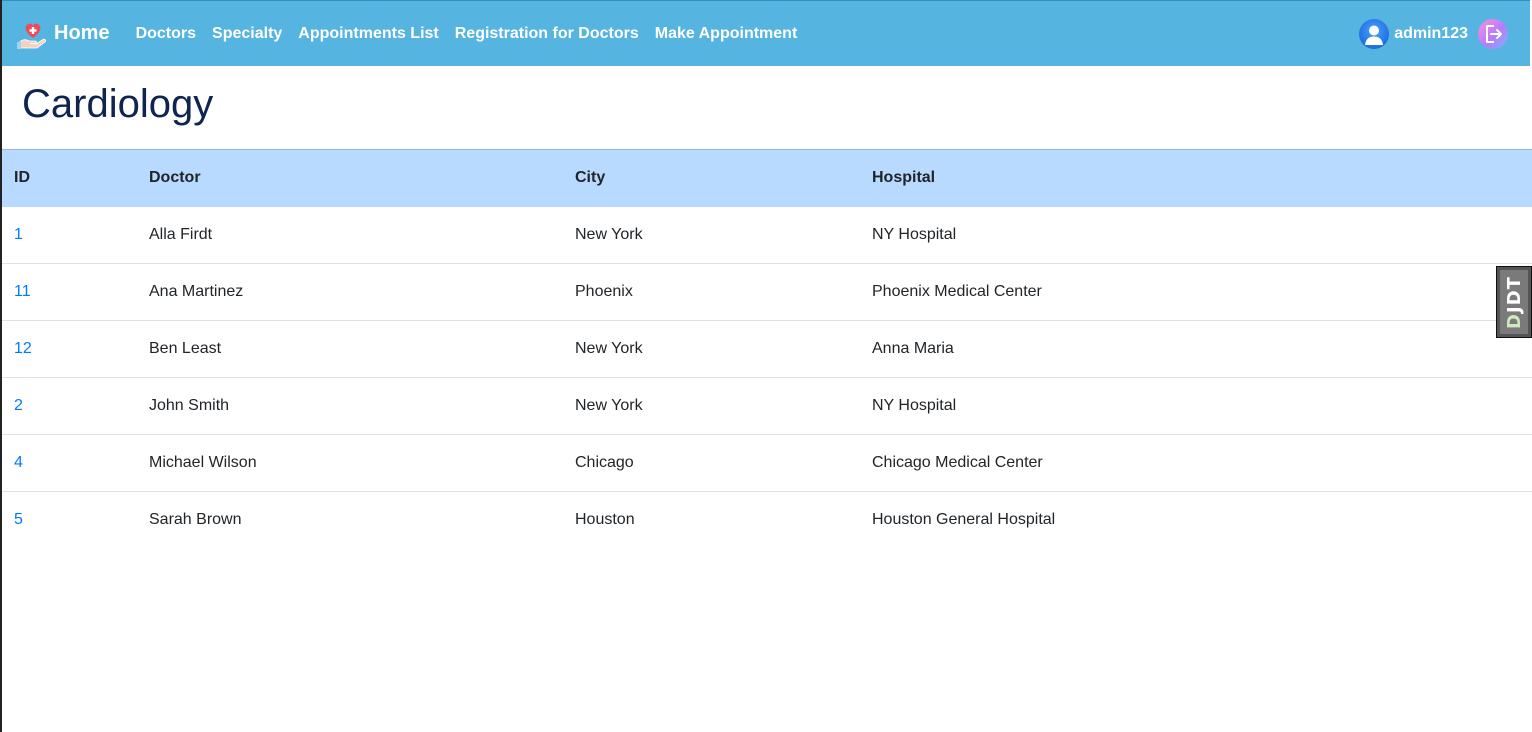 The image size is (1532, 732). What do you see at coordinates (69, 178) in the screenshot?
I see `column-header-id: ID` at bounding box center [69, 178].